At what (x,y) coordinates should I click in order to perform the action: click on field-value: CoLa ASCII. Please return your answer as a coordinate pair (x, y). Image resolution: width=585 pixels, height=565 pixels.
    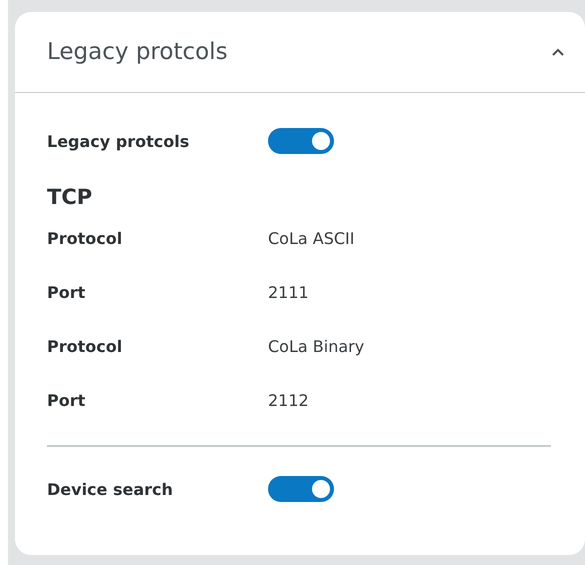
    Looking at the image, I should click on (311, 238).